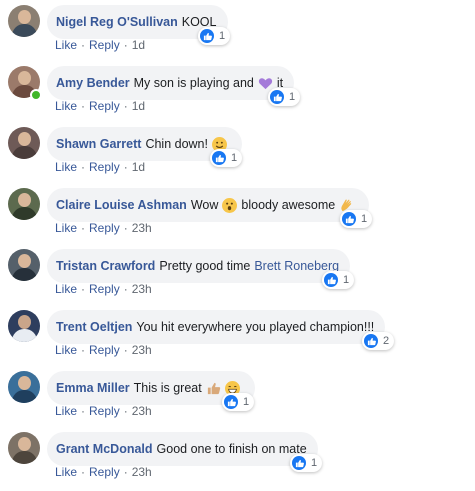 Image resolution: width=475 pixels, height=491 pixels. Describe the element at coordinates (288, 205) in the screenshot. I see `comment-text: bloody awesome` at that location.